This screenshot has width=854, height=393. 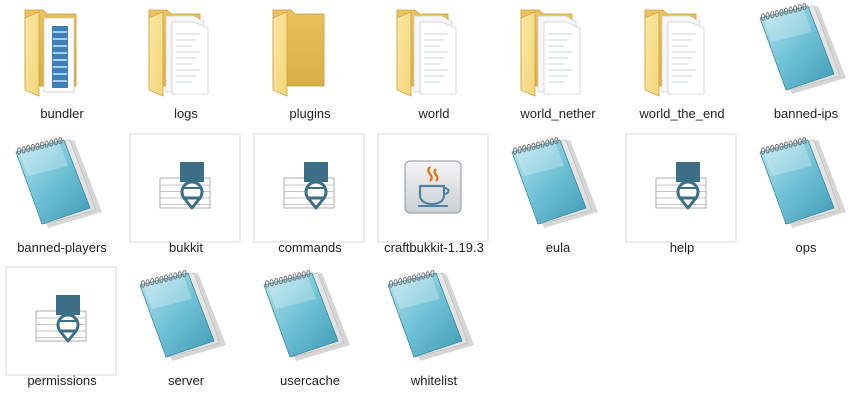 I want to click on file-label: world, so click(x=434, y=113).